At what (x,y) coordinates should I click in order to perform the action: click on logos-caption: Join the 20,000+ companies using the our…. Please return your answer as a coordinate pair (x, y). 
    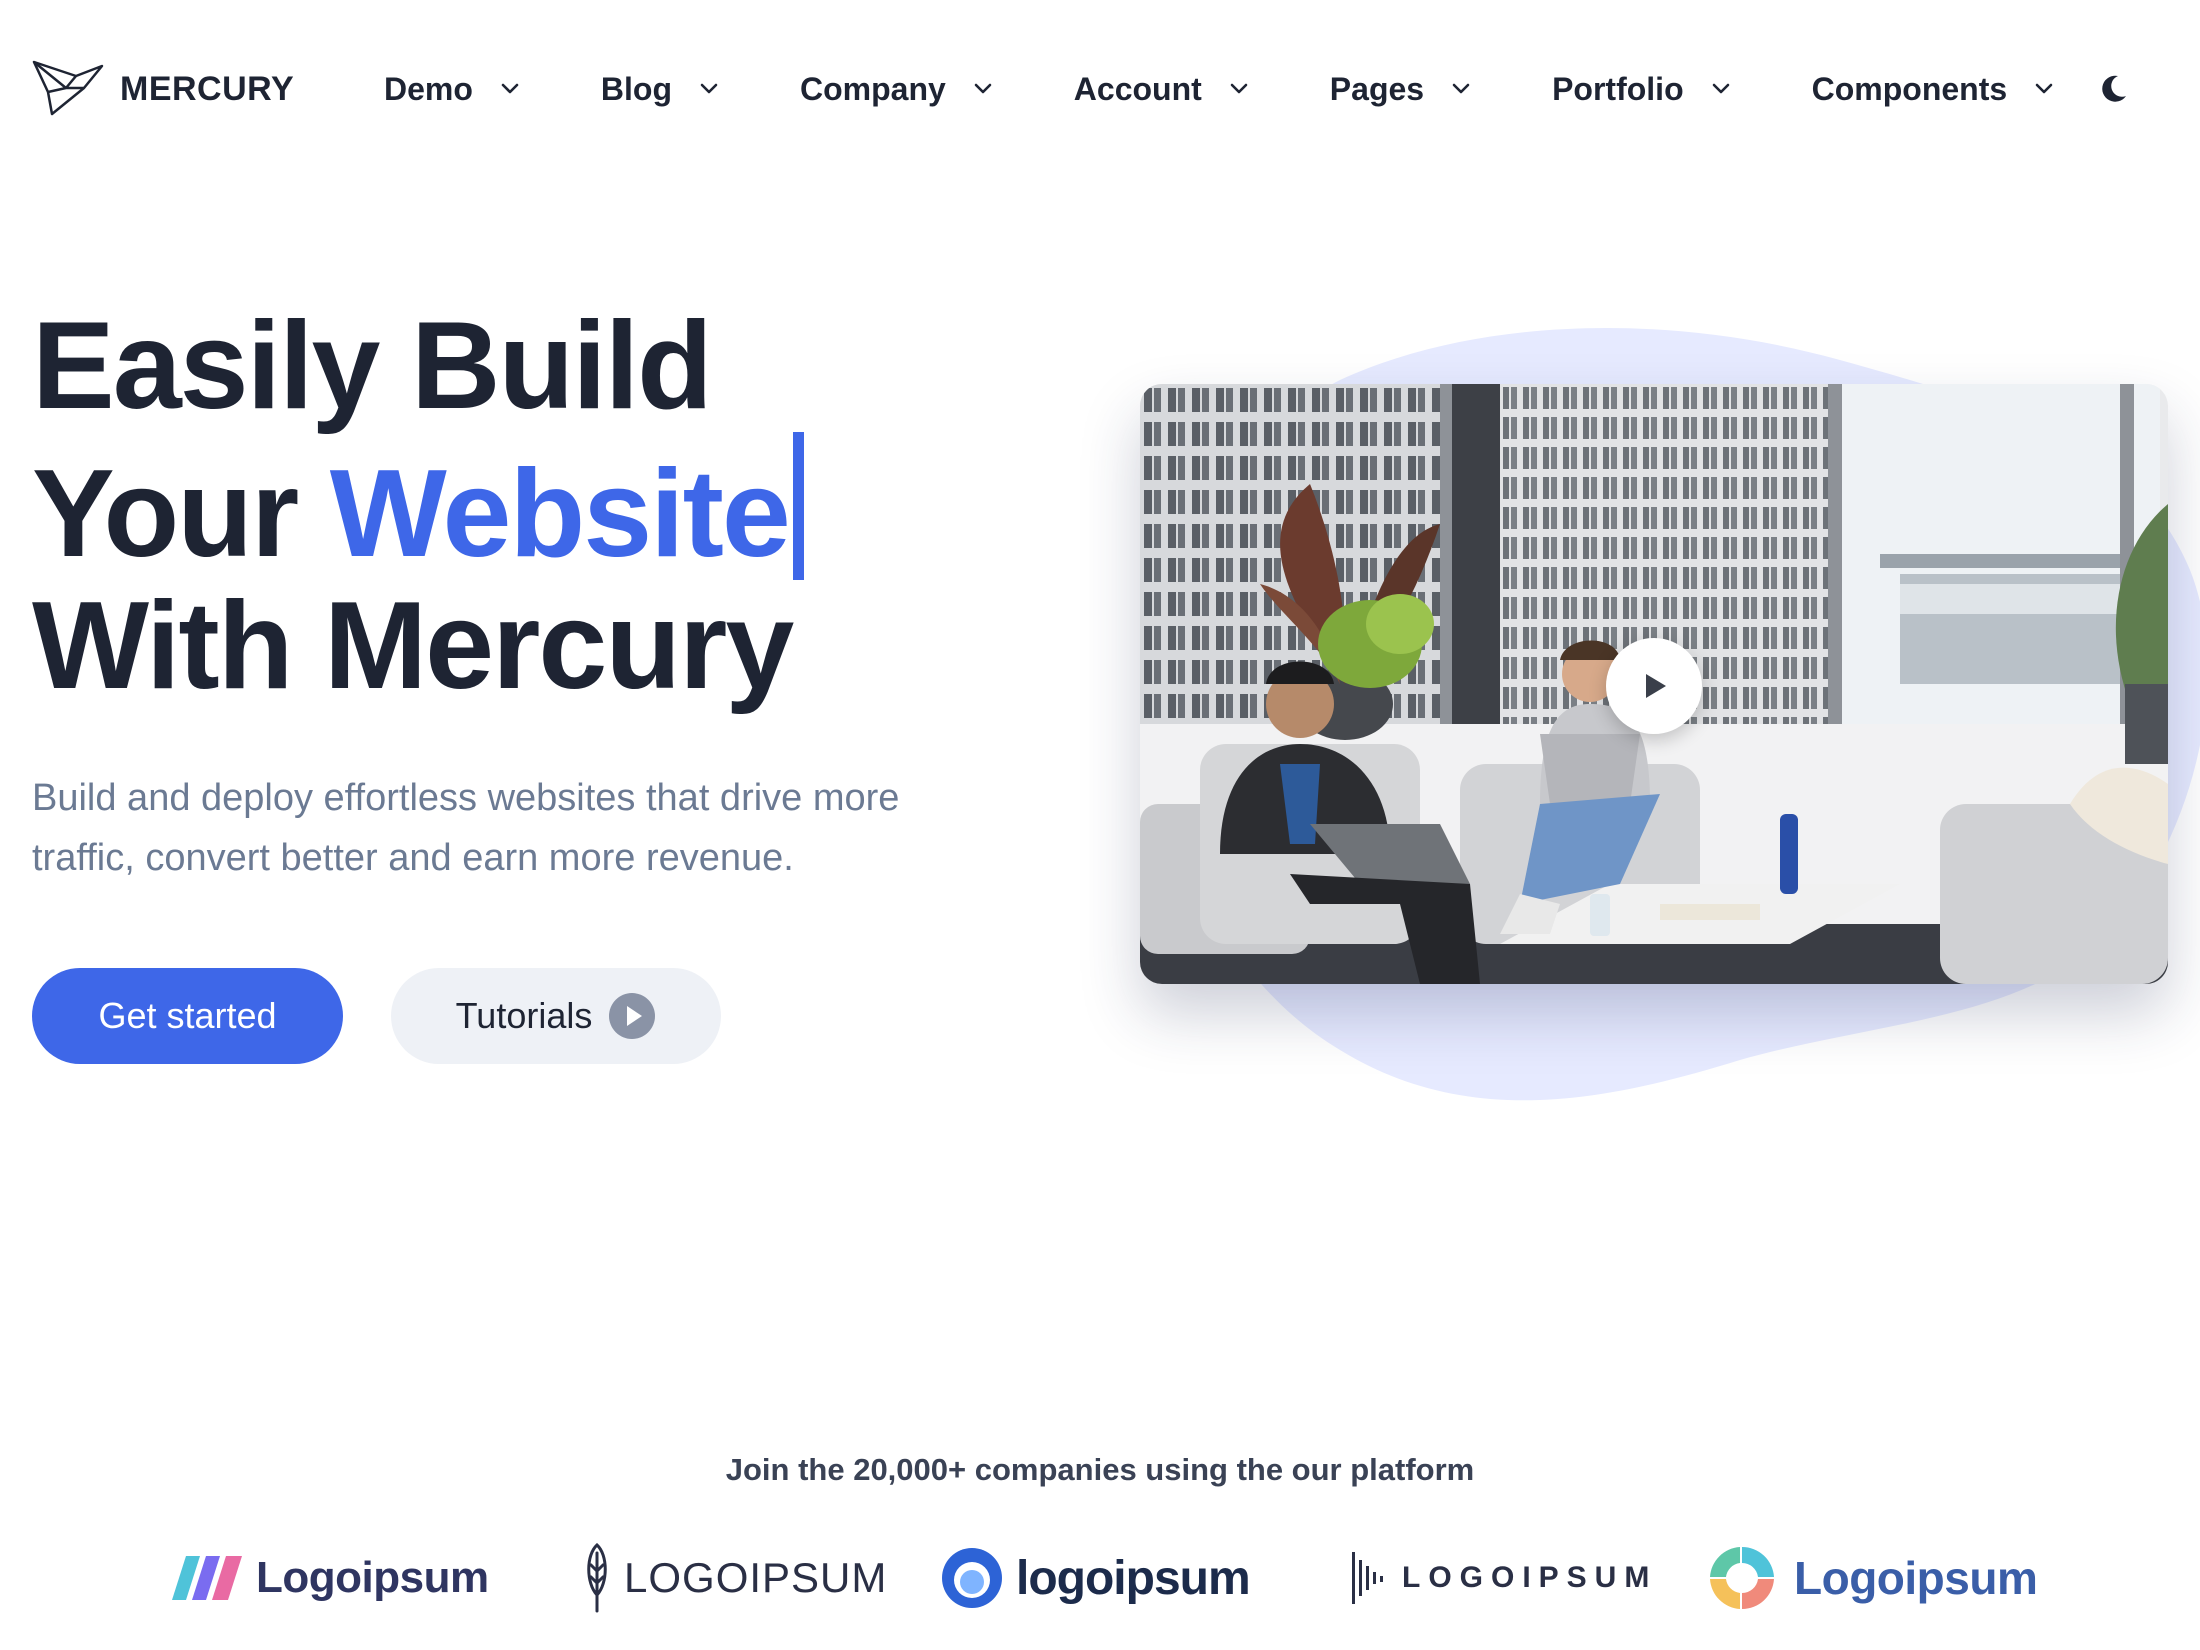
    Looking at the image, I should click on (1100, 1469).